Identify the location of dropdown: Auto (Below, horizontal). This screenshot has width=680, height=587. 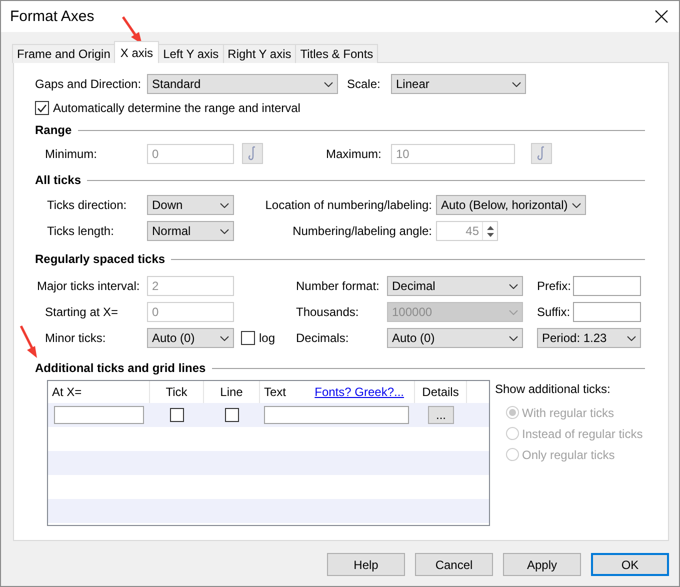
(511, 205).